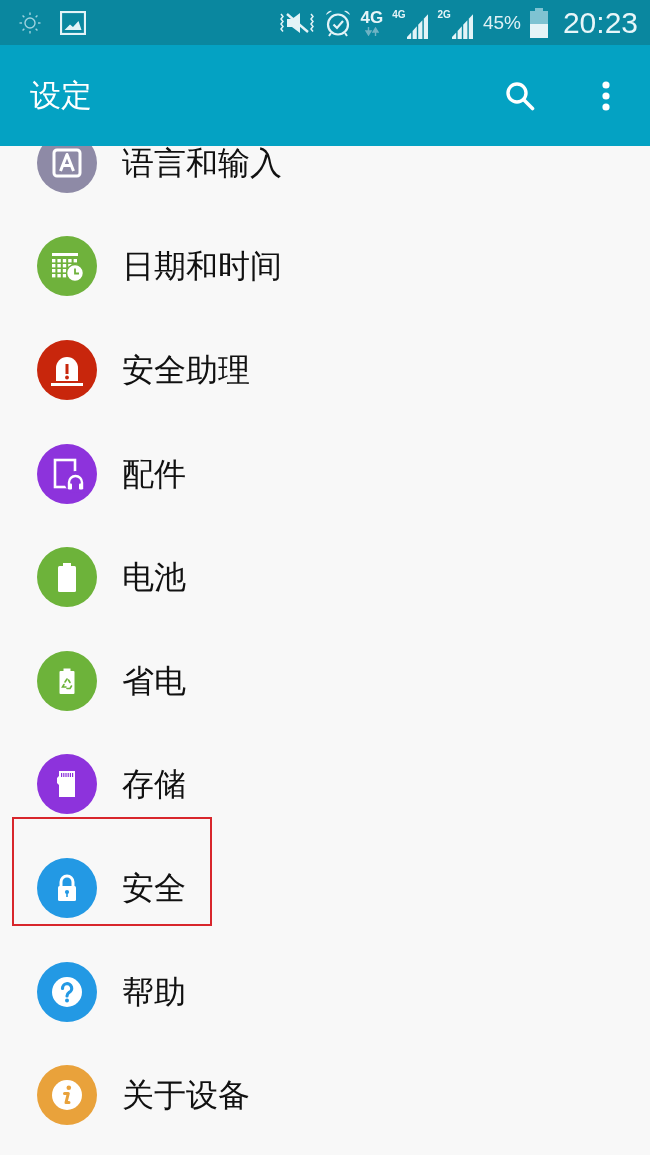 This screenshot has height=1155, width=650. I want to click on settings-item: 安全助理, so click(325, 370).